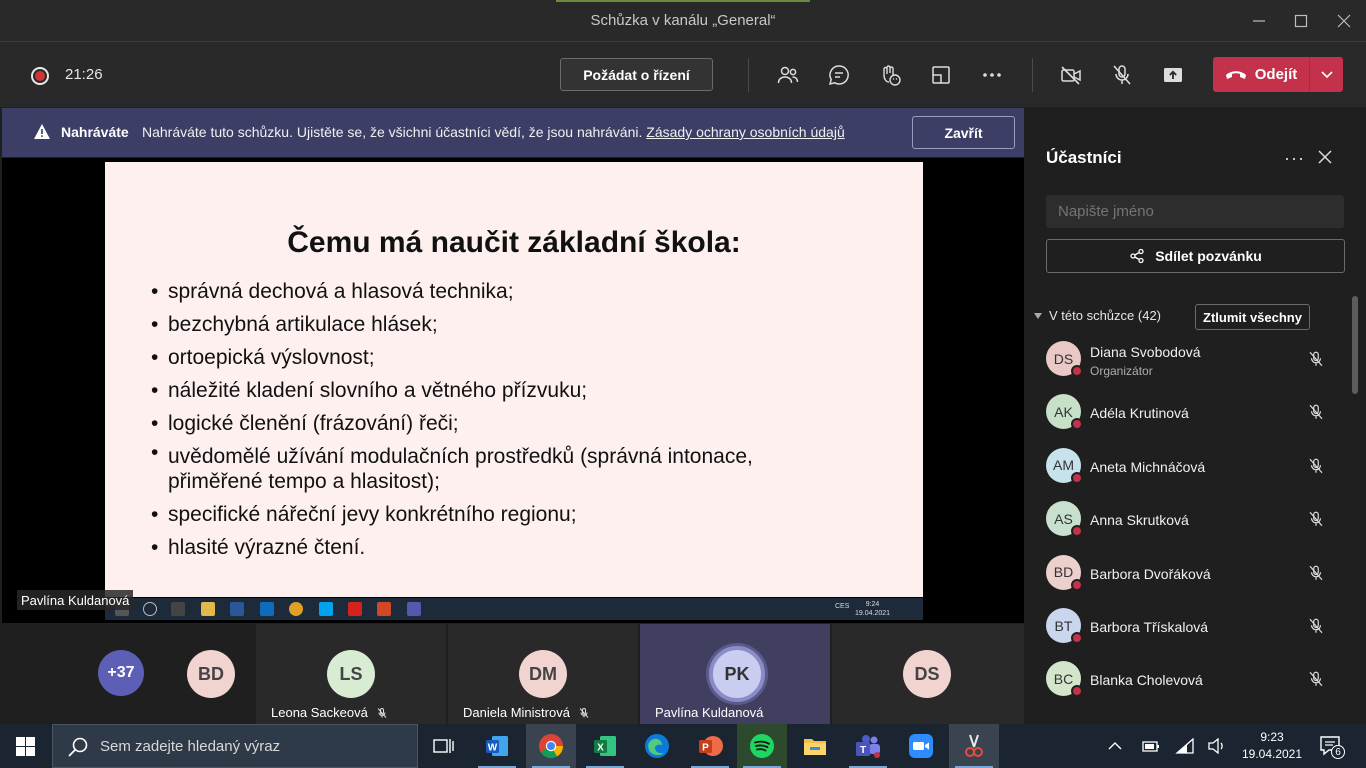  I want to click on participant-tile-speaking: PK Pavlína Kuldanová, so click(735, 674).